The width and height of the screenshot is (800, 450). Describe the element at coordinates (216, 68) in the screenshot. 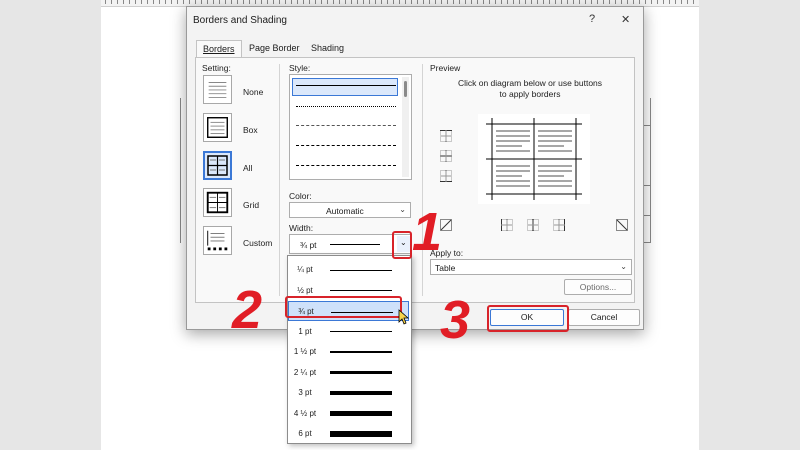

I see `setting-label: Setting:` at that location.